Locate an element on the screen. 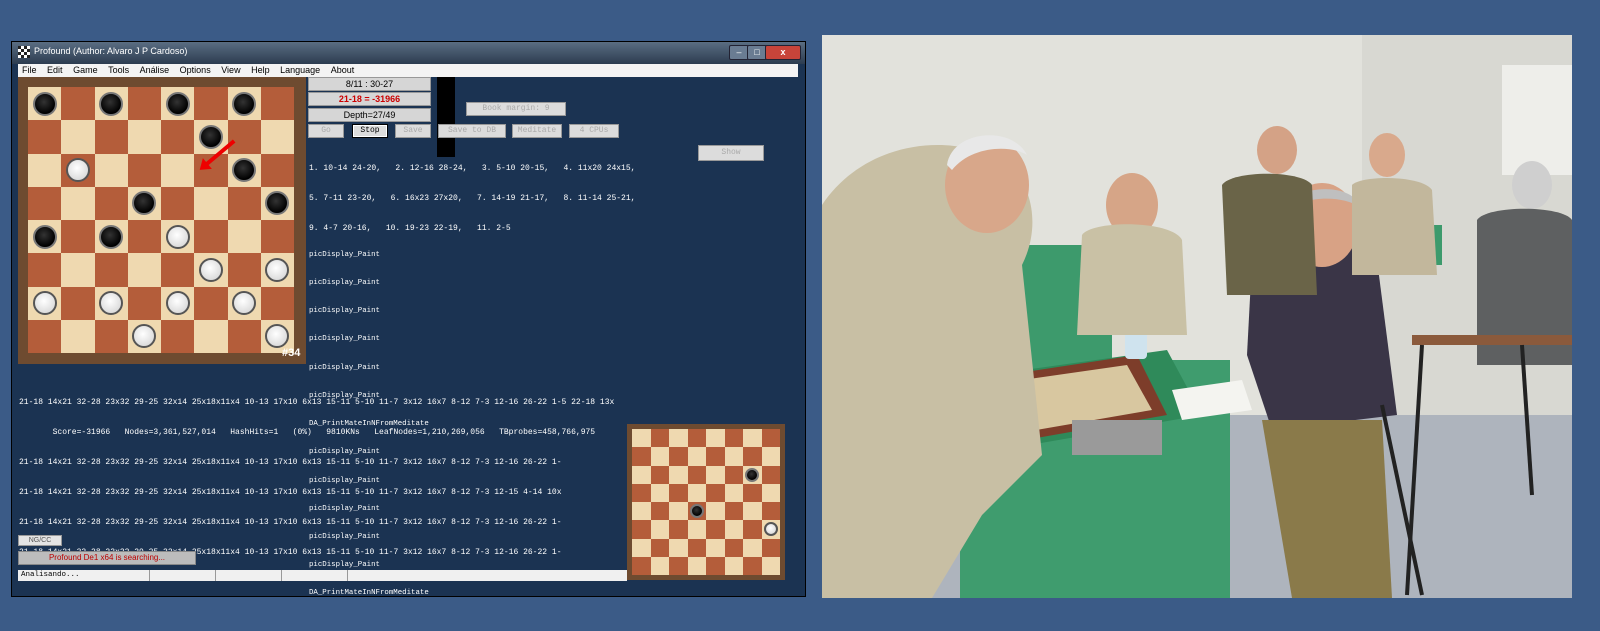 Image resolution: width=1600 pixels, height=631 pixels. close-button: x is located at coordinates (783, 52).